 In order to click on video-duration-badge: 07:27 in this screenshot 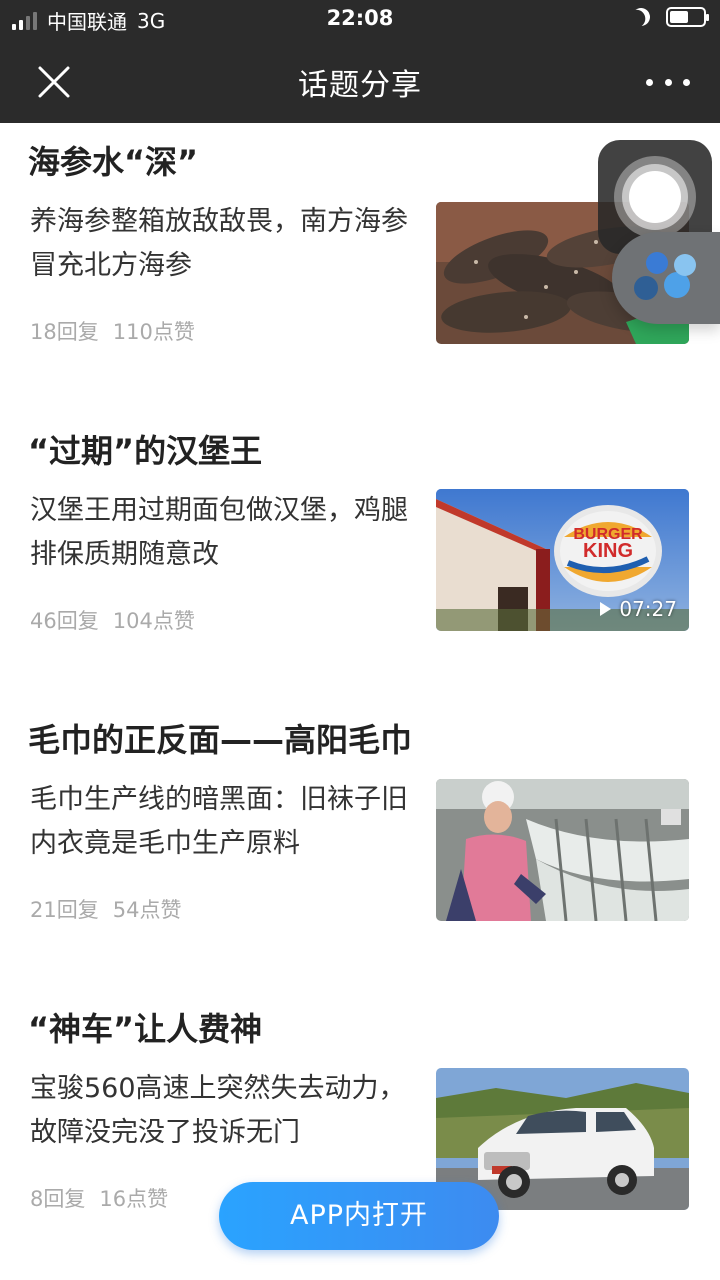, I will do `click(638, 609)`.